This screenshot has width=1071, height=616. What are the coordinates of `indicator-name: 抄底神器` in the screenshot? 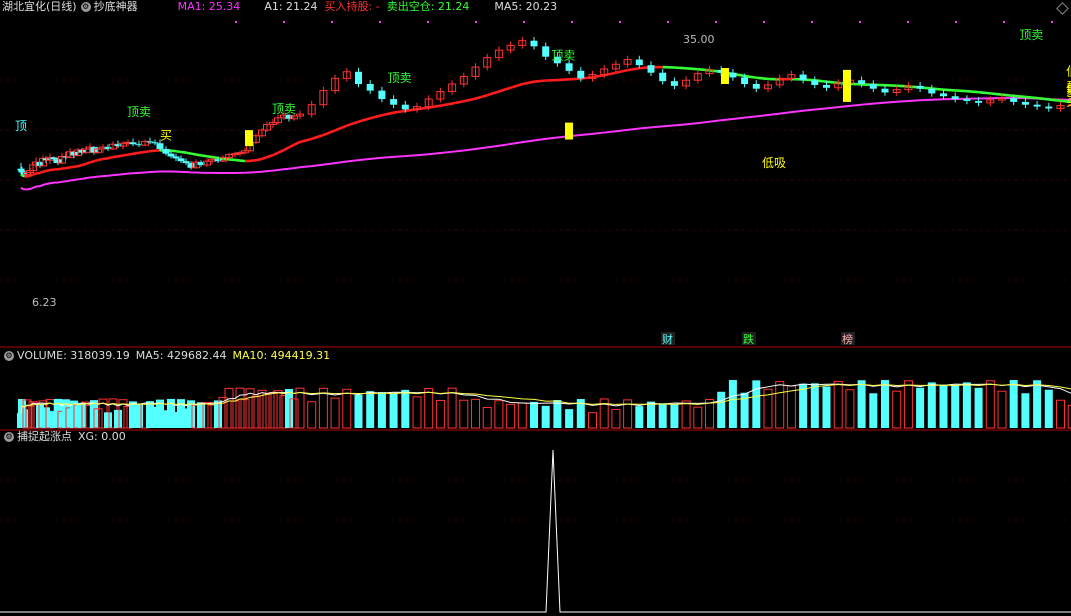 It's located at (116, 7).